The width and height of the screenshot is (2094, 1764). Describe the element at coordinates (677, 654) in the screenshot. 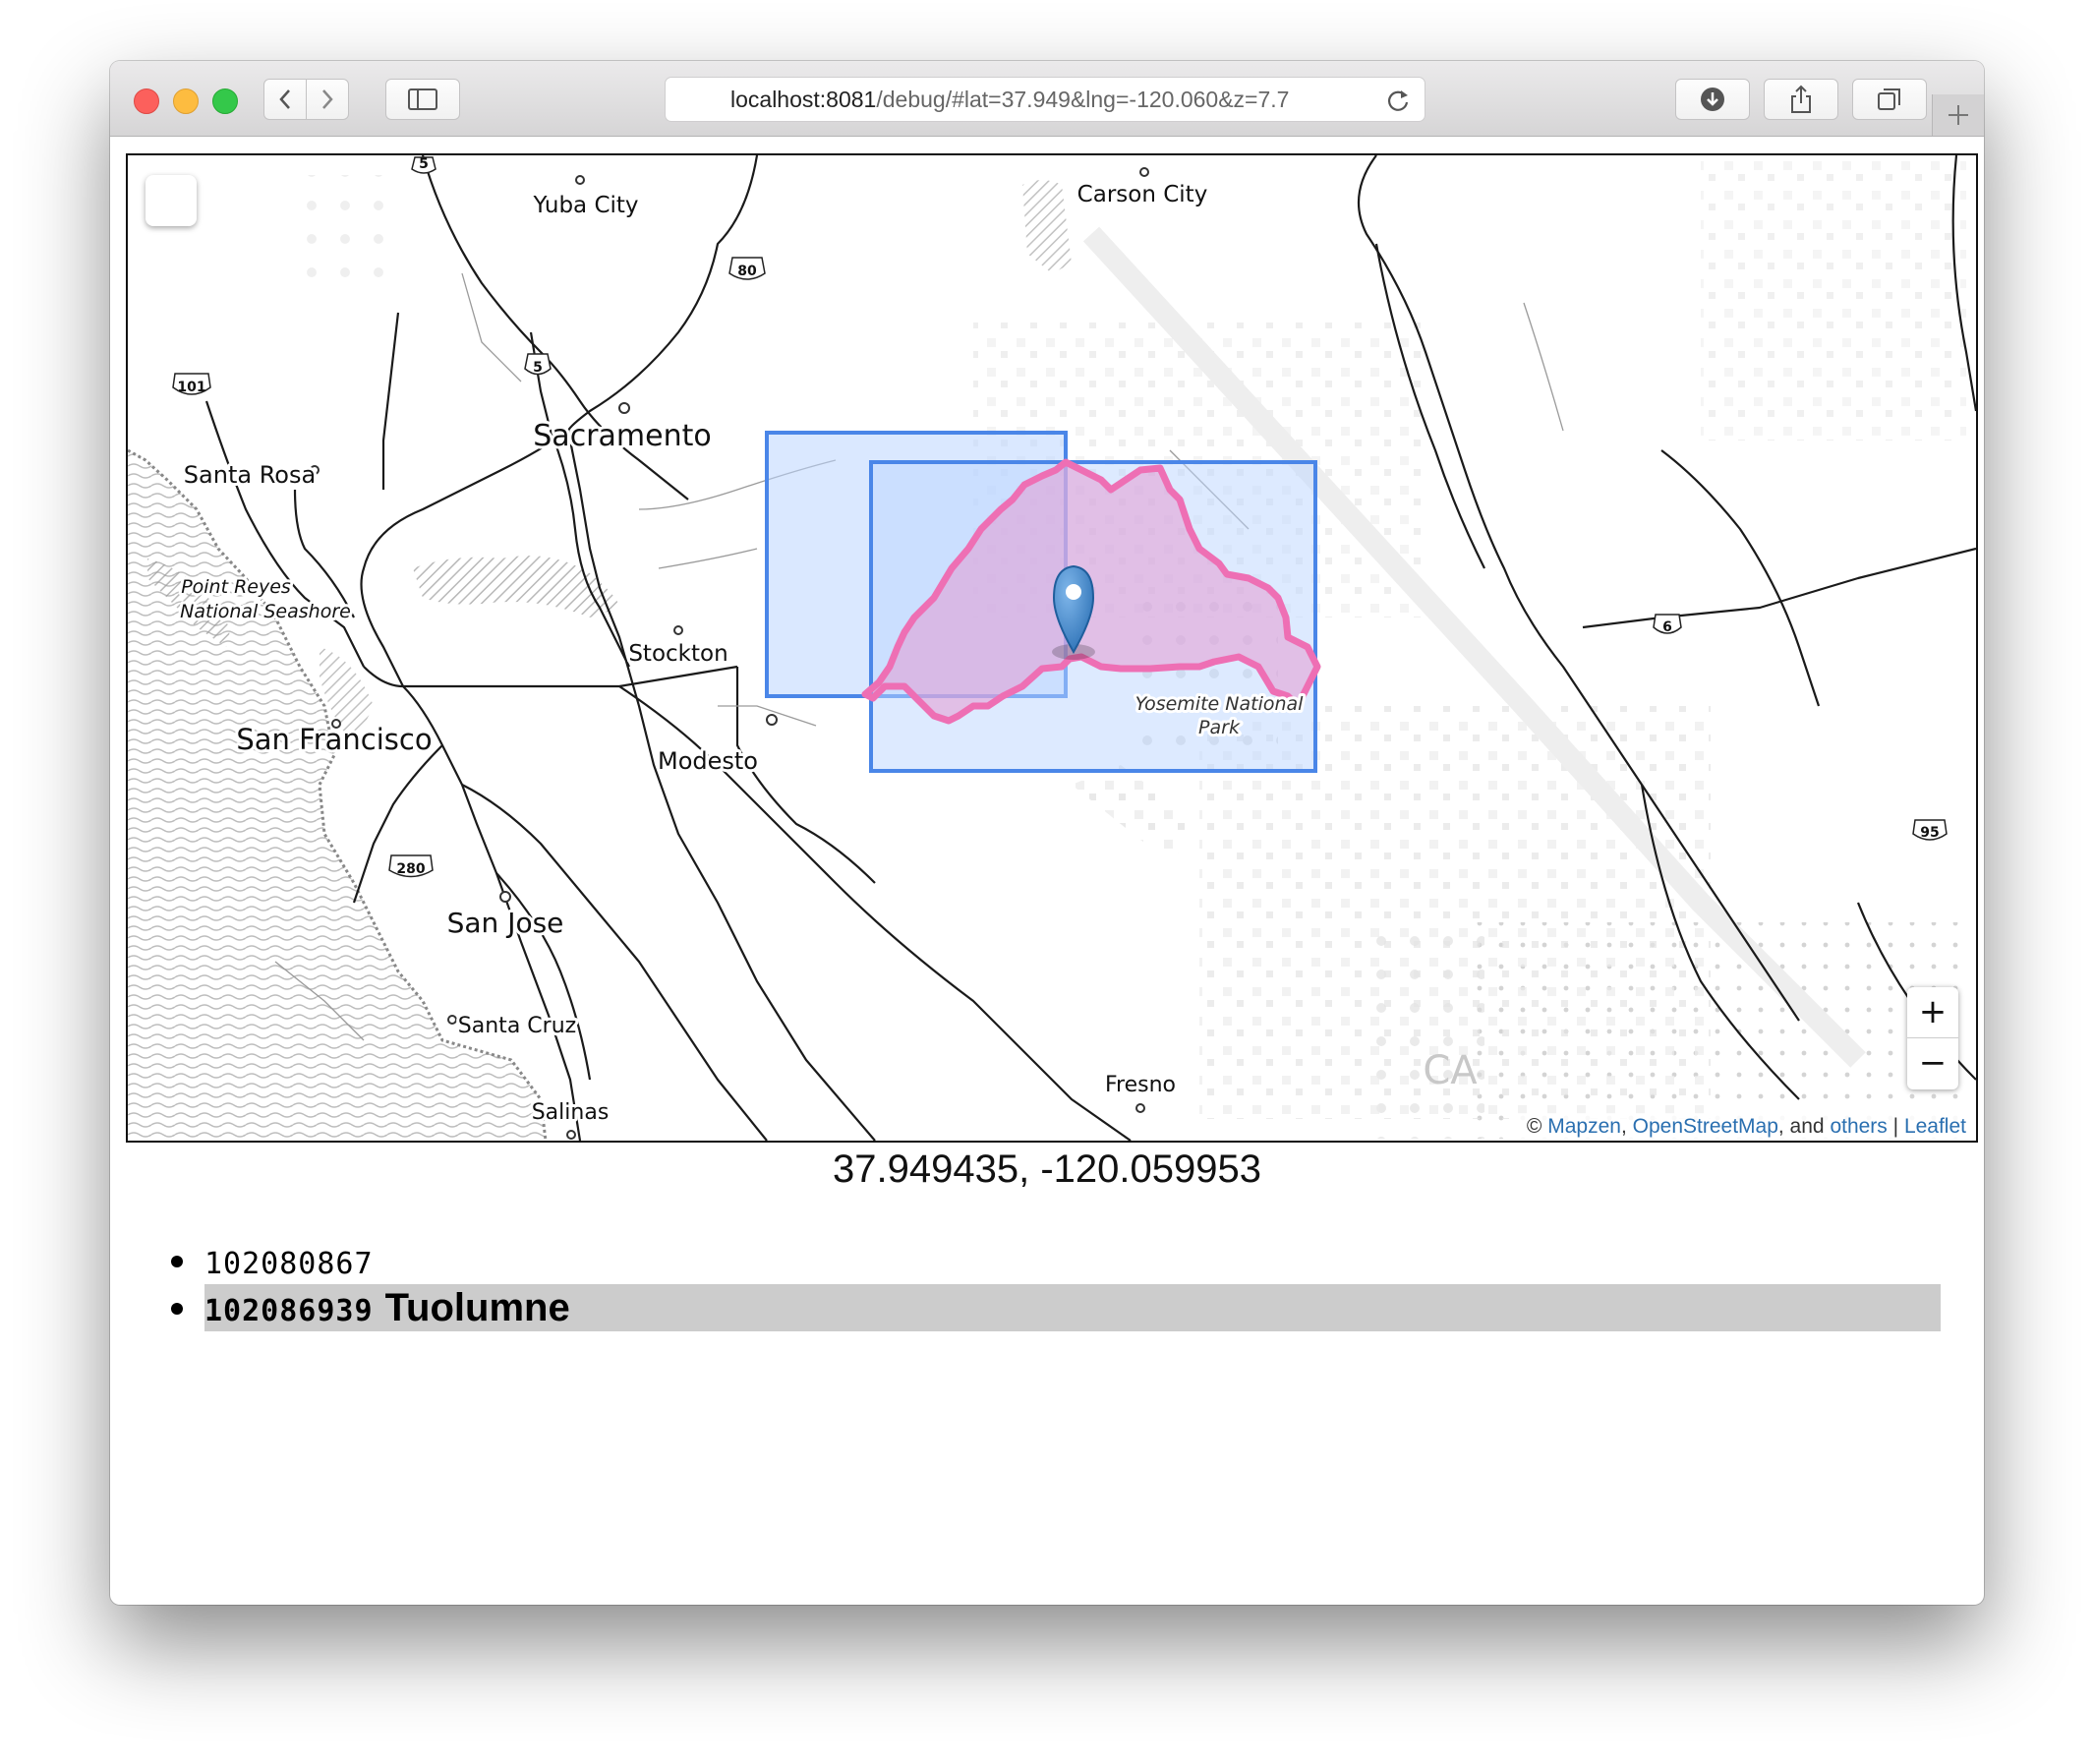

I see `label-stockton: Stockton` at that location.